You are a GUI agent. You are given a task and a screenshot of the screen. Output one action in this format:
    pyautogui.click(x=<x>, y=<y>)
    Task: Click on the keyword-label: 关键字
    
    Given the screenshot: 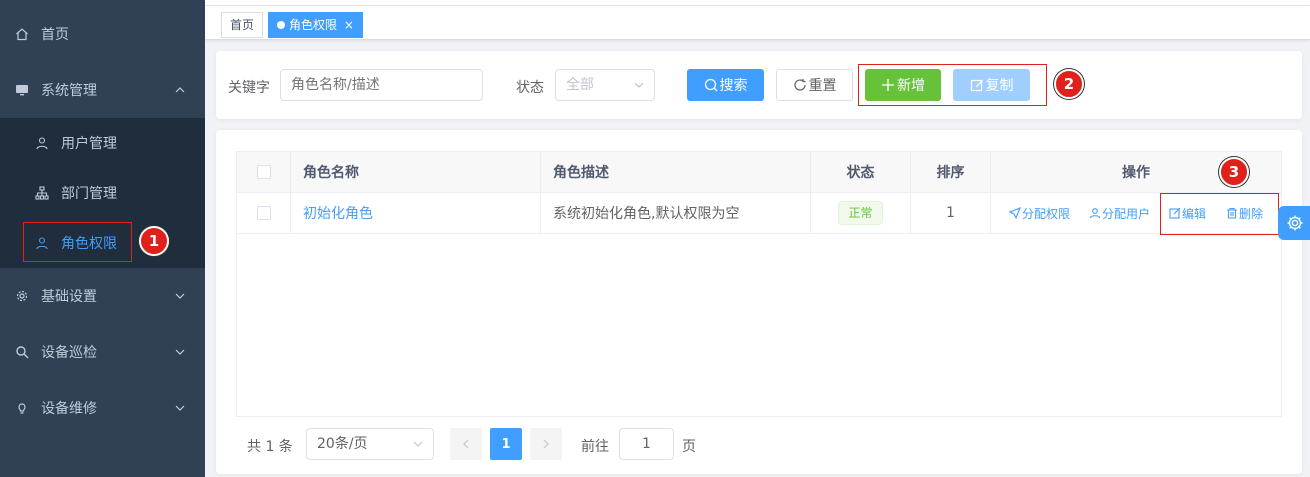 What is the action you would take?
    pyautogui.click(x=249, y=88)
    